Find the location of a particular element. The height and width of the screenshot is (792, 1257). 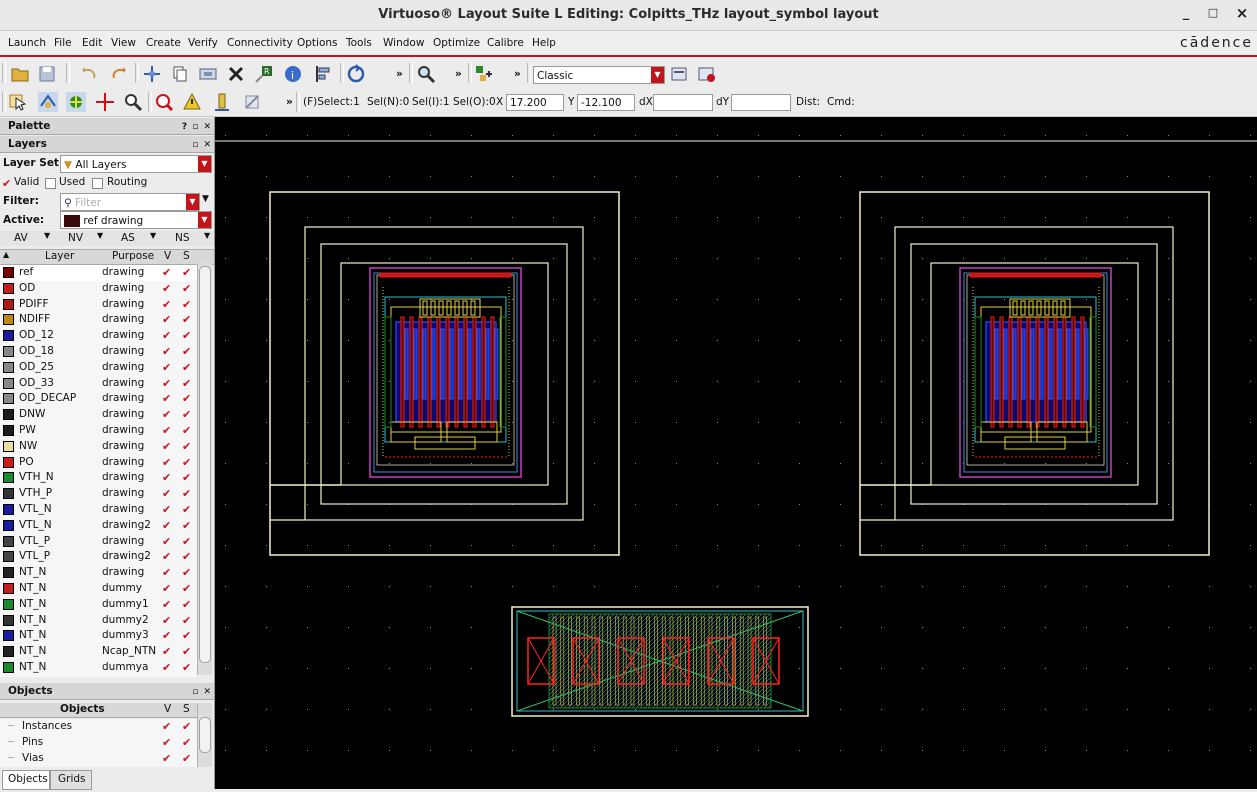

layer-row: VTH_N drawing ✔ ✔ is located at coordinates (98, 478).